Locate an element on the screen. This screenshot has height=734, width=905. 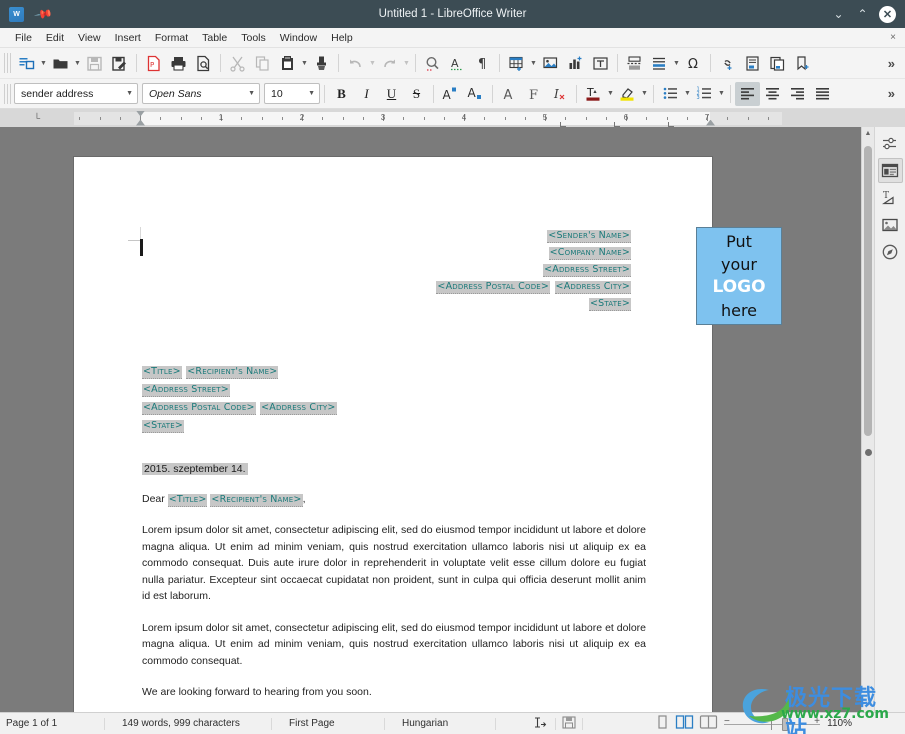
unordered-list-icon is located at coordinates (670, 94).